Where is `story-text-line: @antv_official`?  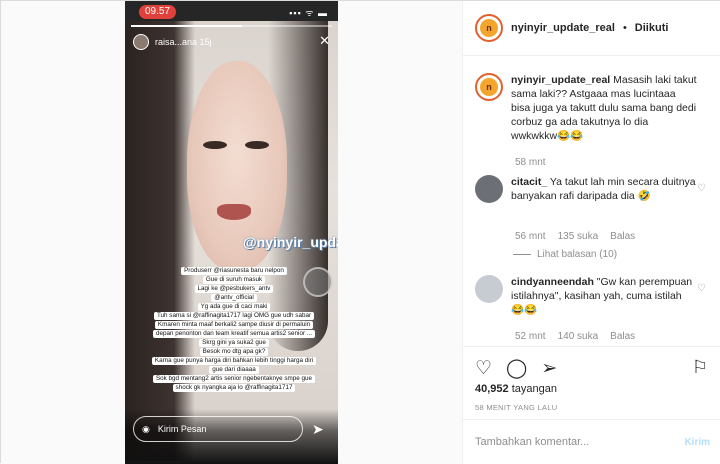
story-text-line: @antv_official is located at coordinates (234, 298).